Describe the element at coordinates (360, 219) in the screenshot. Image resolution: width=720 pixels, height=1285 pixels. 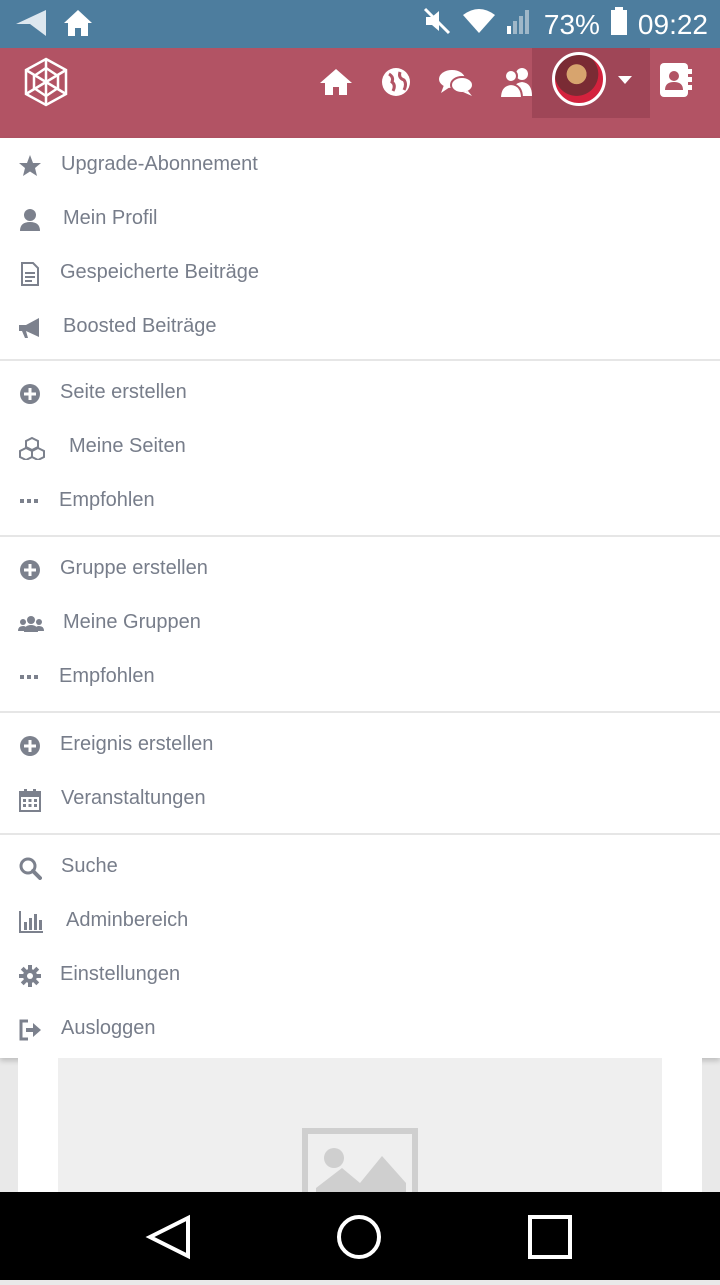
I see `menu-item-profile: Mein Profil` at that location.